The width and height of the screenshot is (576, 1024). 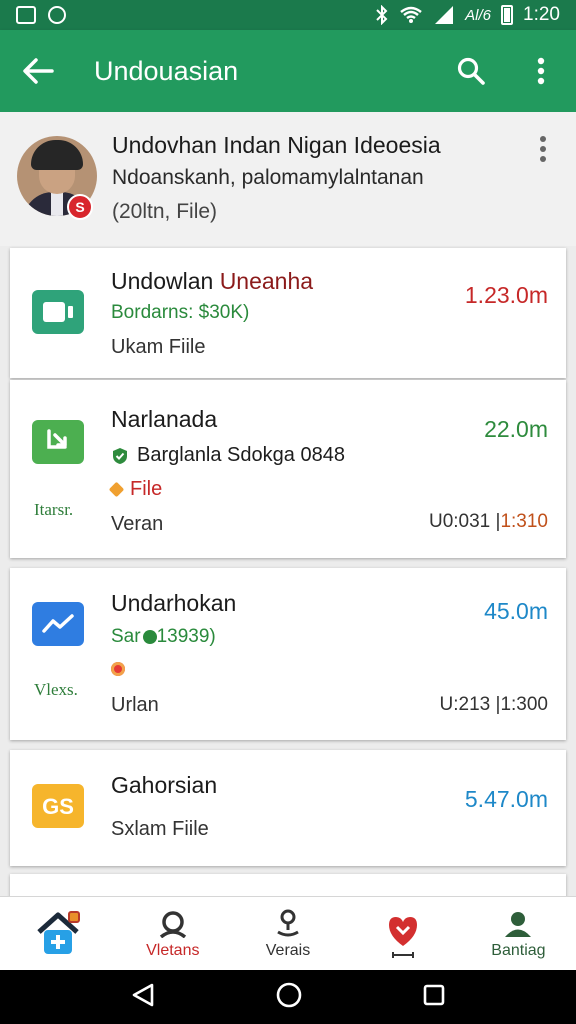 What do you see at coordinates (172, 924) in the screenshot?
I see `person-icon` at bounding box center [172, 924].